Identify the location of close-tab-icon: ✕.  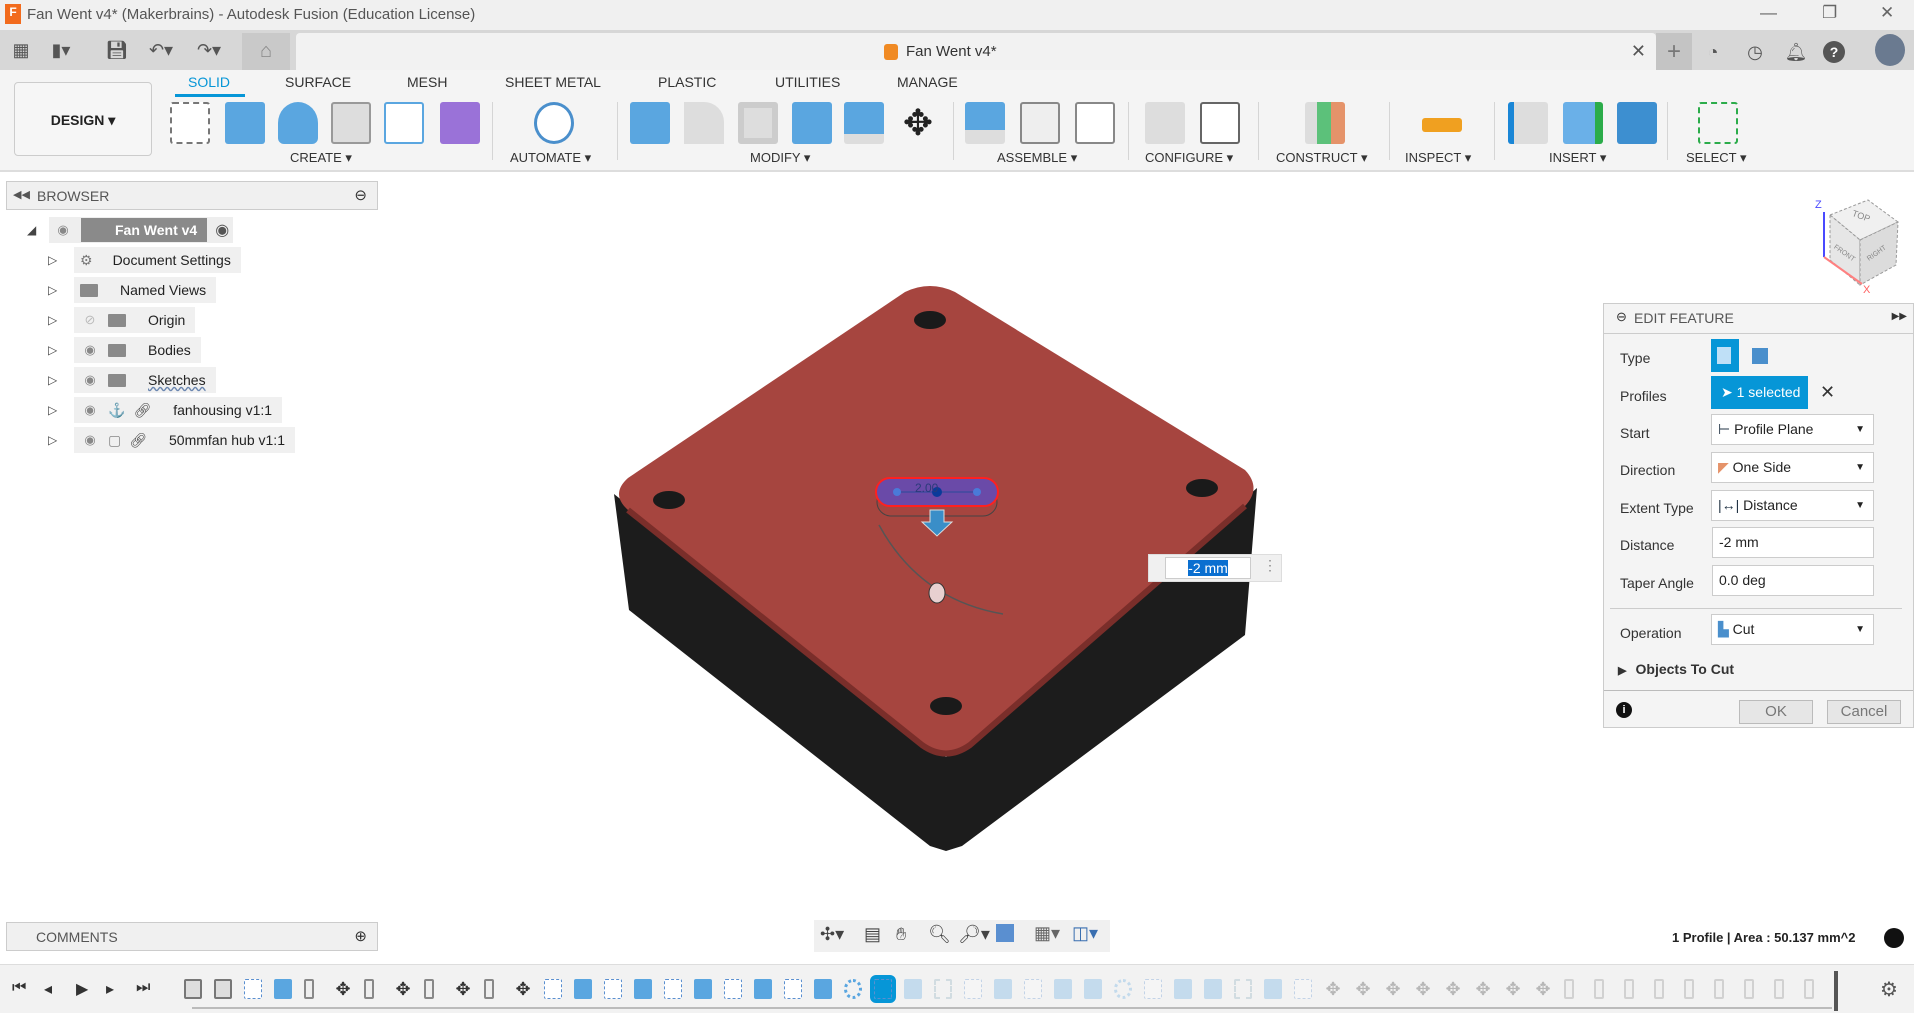
(1638, 51).